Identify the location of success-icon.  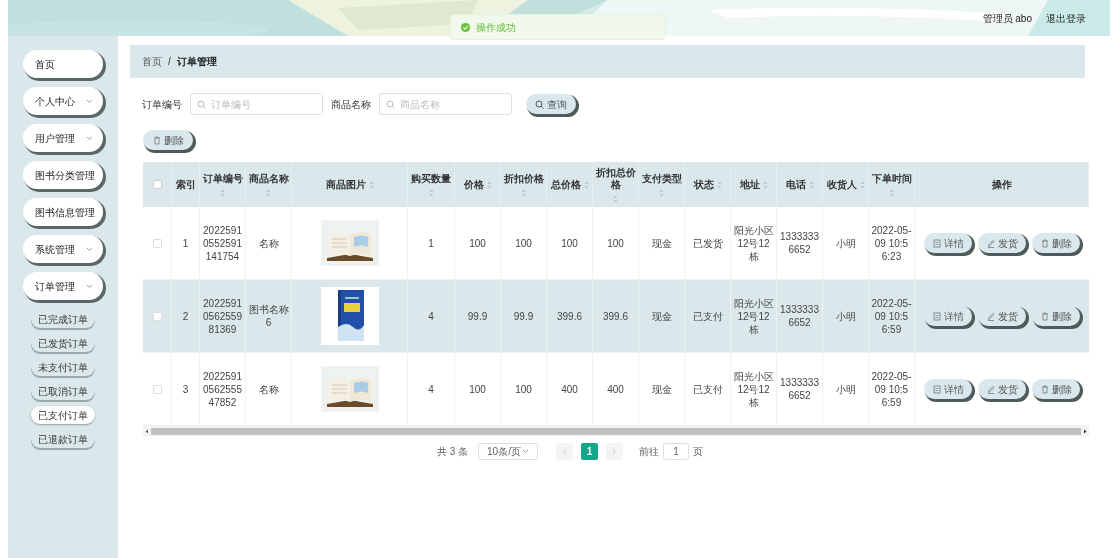
(465, 27).